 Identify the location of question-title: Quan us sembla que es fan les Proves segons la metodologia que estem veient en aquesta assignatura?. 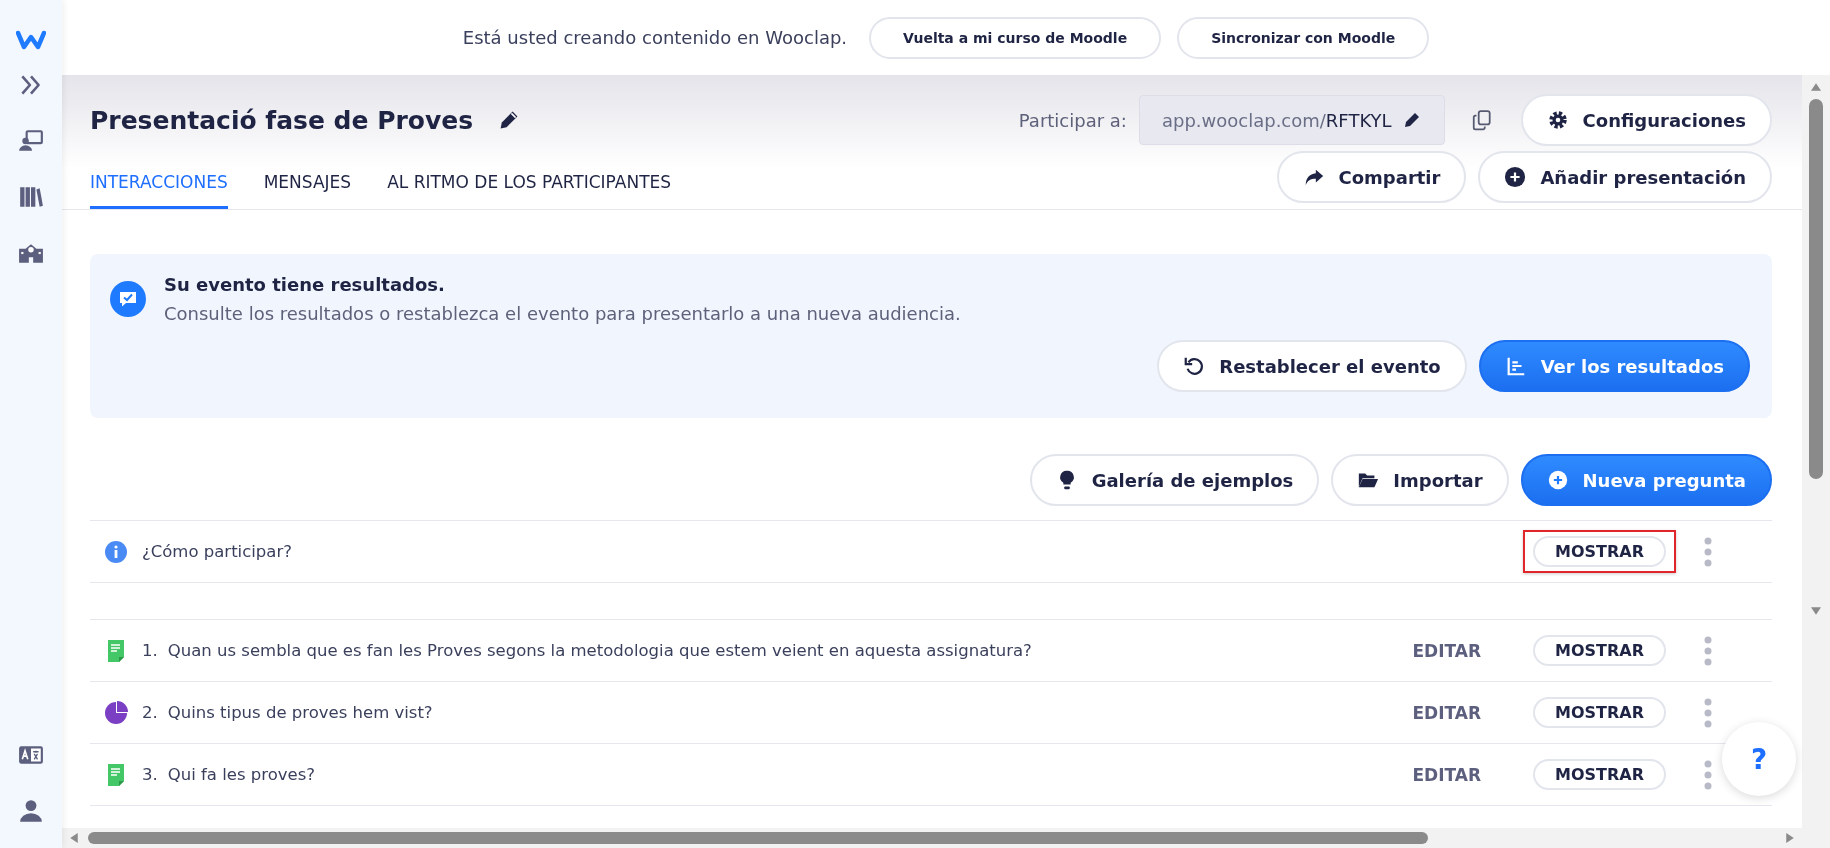
(599, 650).